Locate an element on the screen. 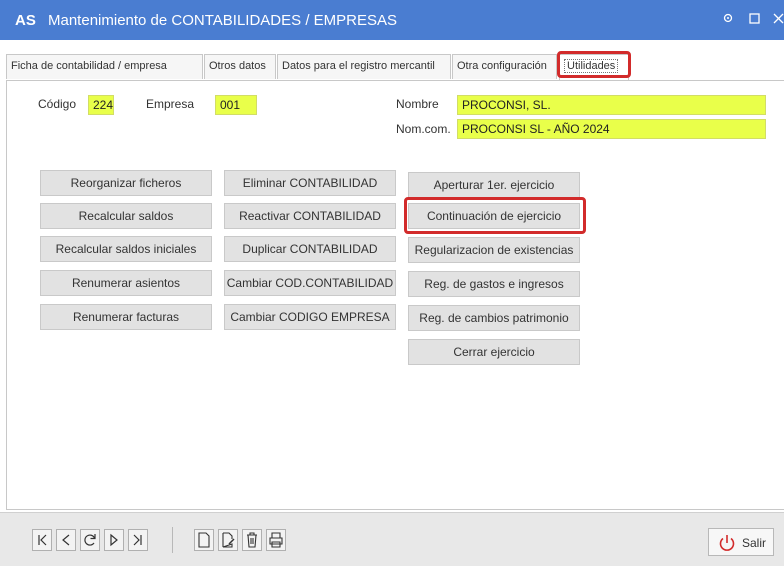 The image size is (784, 566). exit-button: Salir is located at coordinates (741, 542).